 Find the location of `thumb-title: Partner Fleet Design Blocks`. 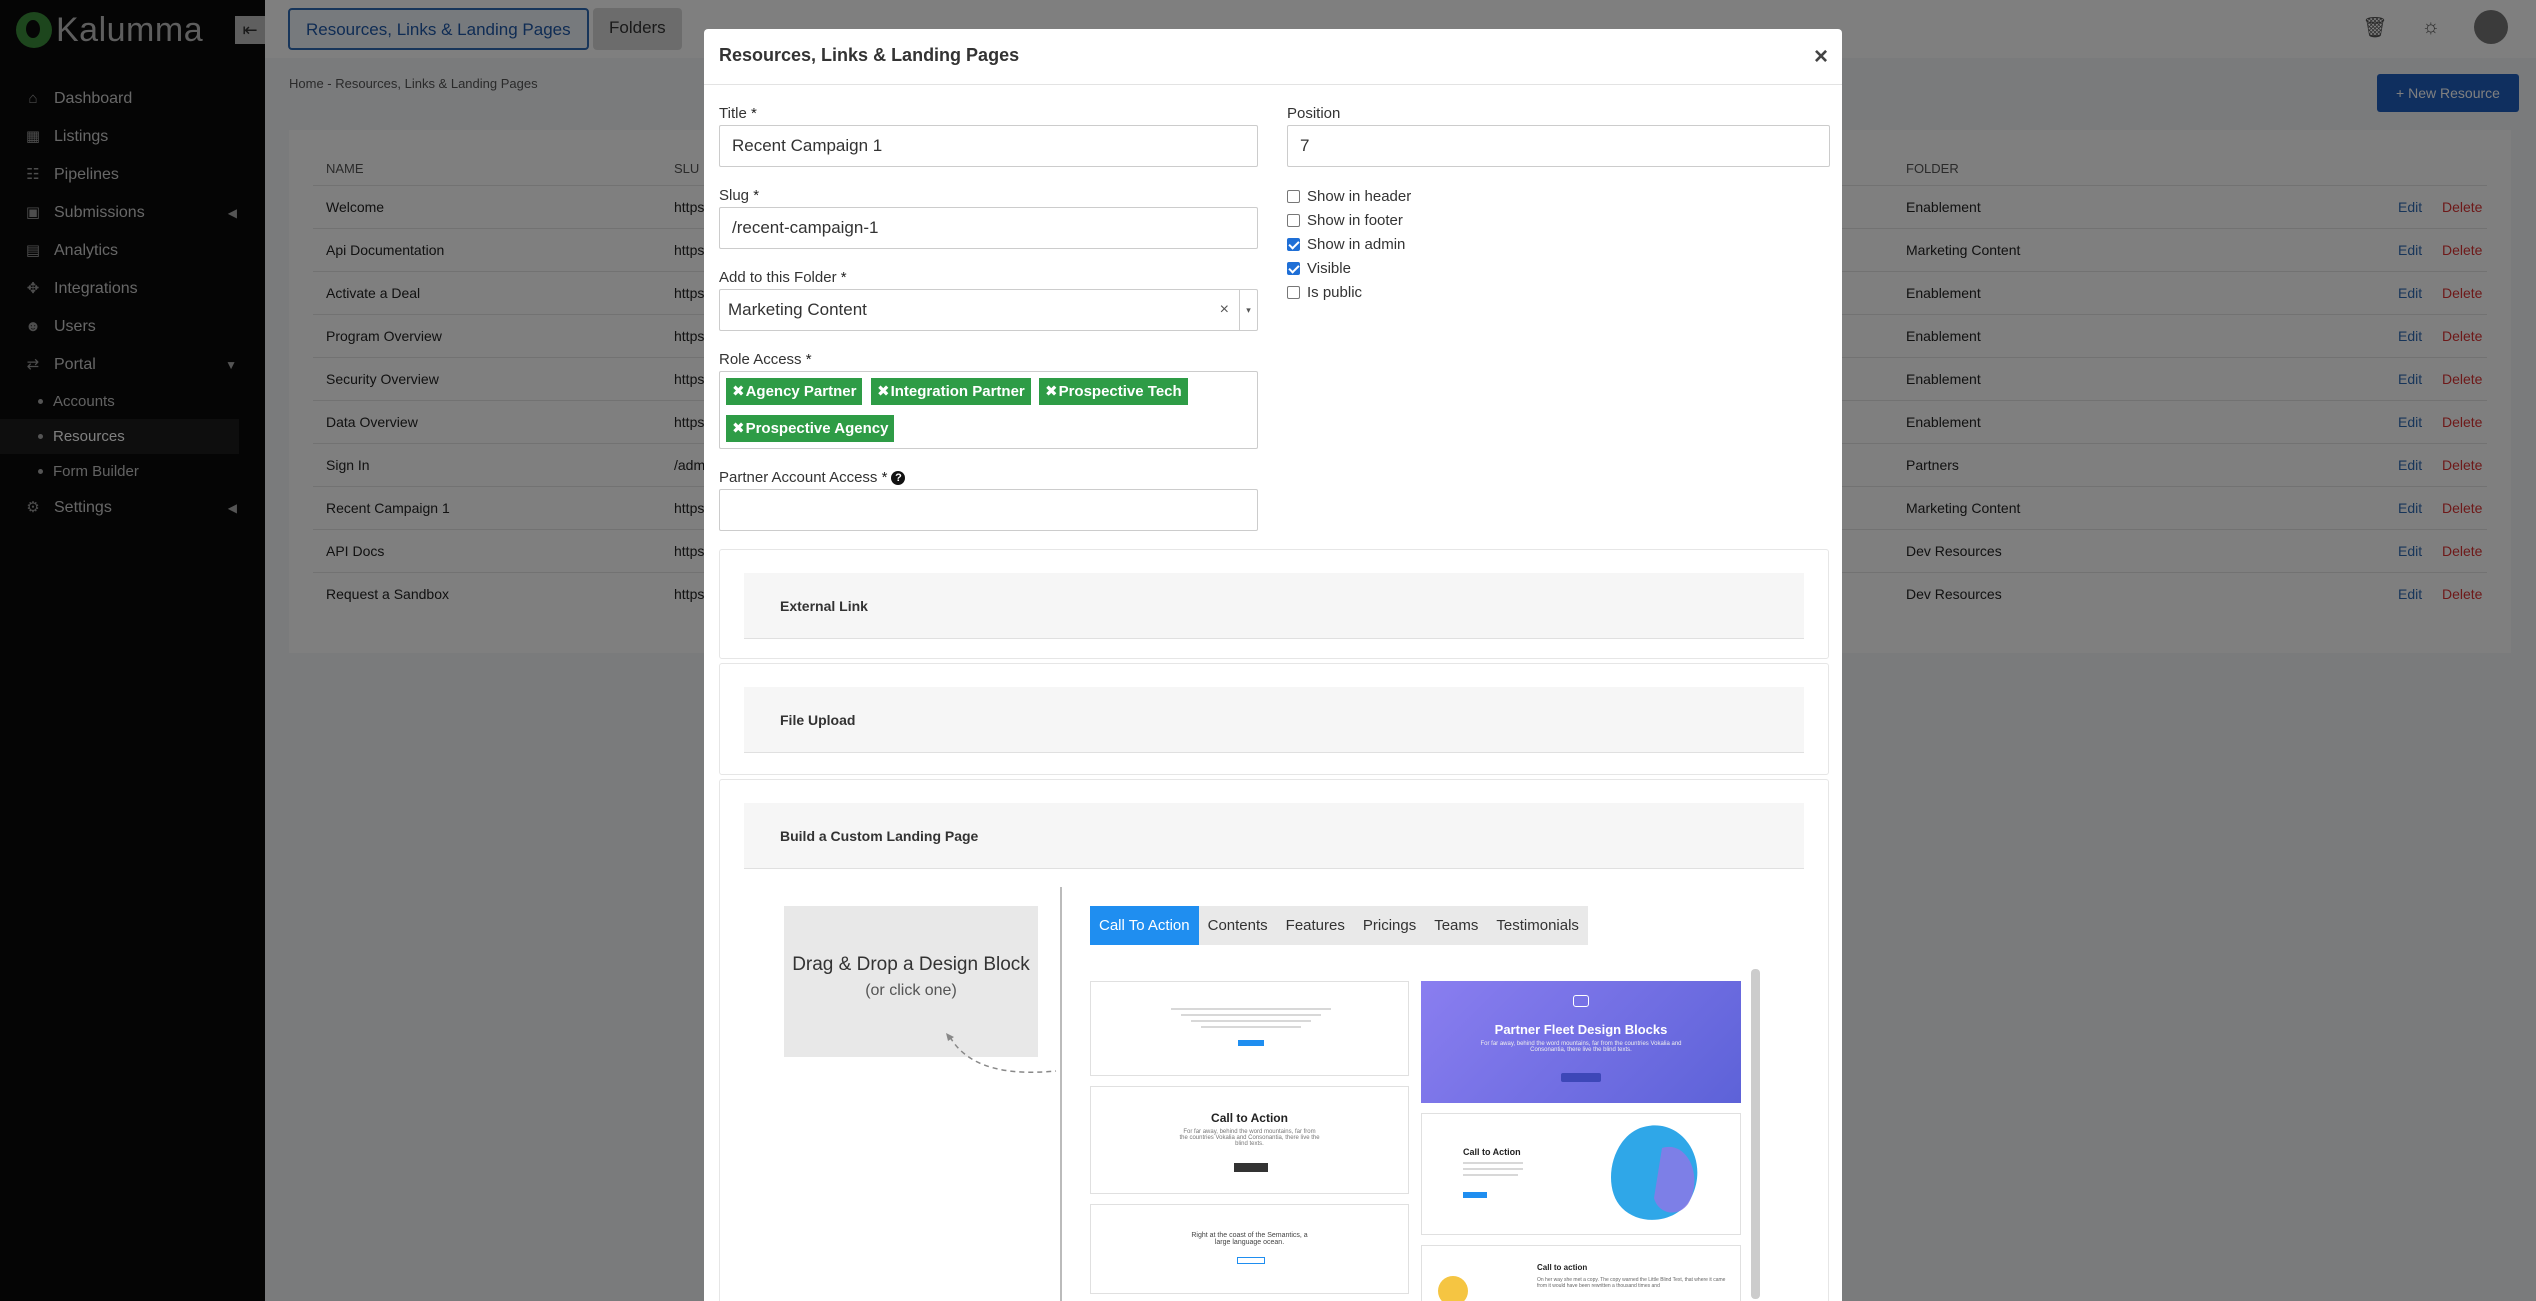

thumb-title: Partner Fleet Design Blocks is located at coordinates (1581, 1029).